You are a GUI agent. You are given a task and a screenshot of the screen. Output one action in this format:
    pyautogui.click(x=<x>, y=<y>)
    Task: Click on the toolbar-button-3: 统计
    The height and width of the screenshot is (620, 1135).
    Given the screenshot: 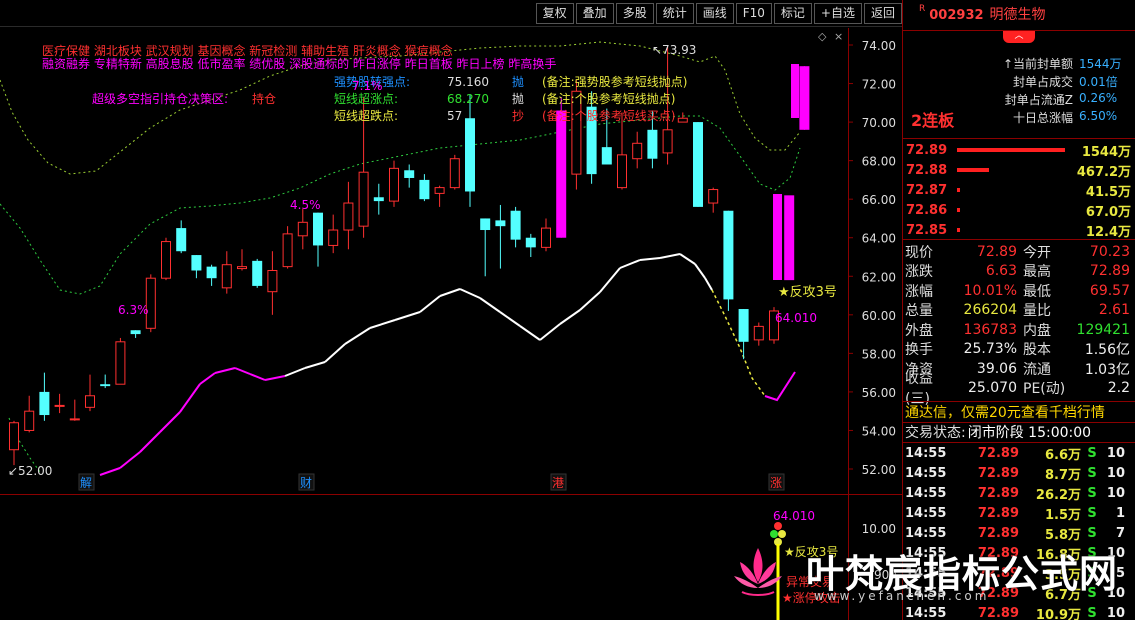 What is the action you would take?
    pyautogui.click(x=674, y=13)
    